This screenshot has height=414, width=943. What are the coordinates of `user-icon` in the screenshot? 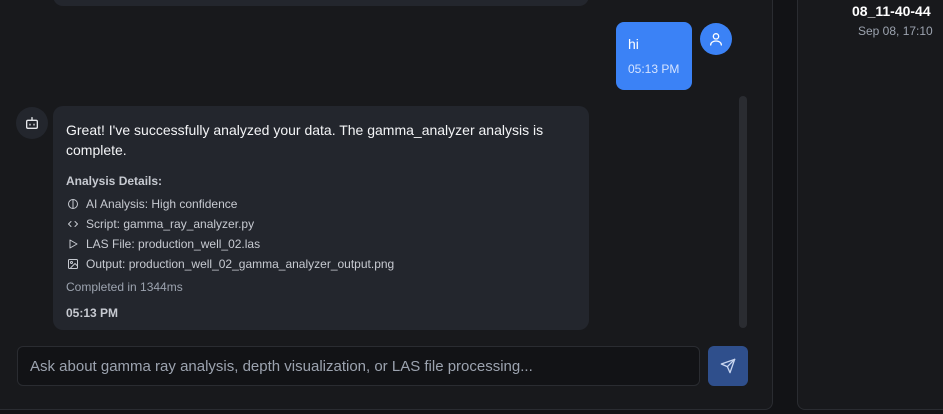 It's located at (716, 39).